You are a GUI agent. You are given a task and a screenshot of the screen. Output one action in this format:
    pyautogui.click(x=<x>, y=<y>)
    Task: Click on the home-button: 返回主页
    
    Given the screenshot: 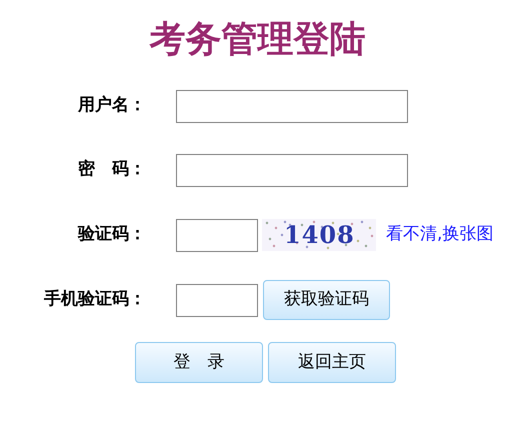 What is the action you would take?
    pyautogui.click(x=332, y=362)
    